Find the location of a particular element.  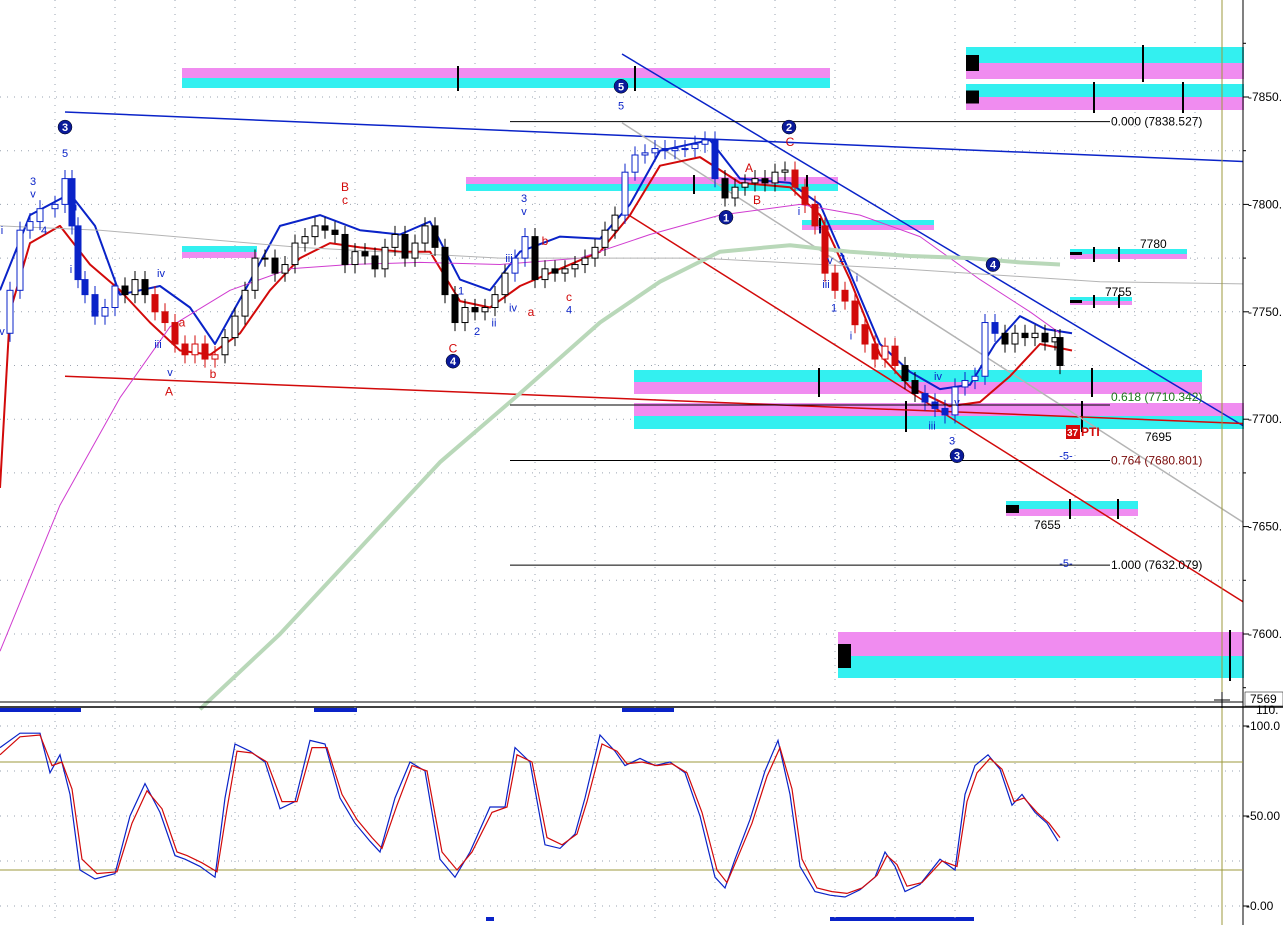

wave-circle-label: 5 is located at coordinates (621, 87).